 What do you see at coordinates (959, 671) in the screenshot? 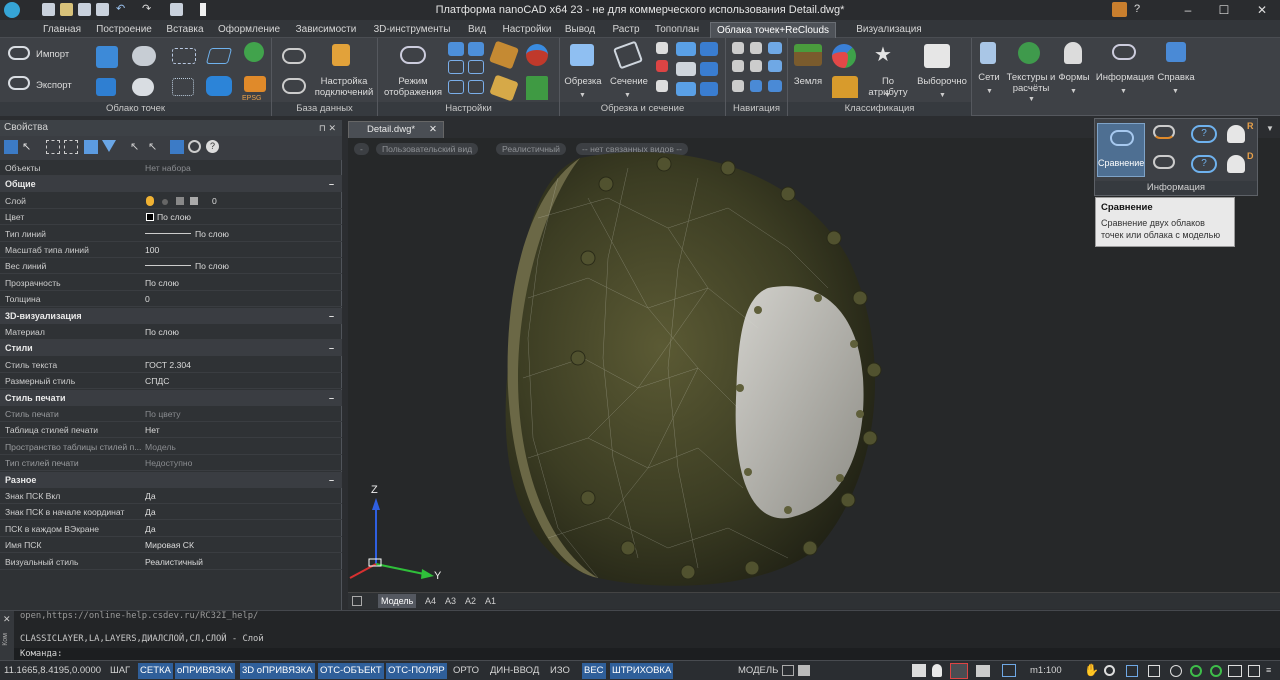
I see `layer-isolate-icon` at bounding box center [959, 671].